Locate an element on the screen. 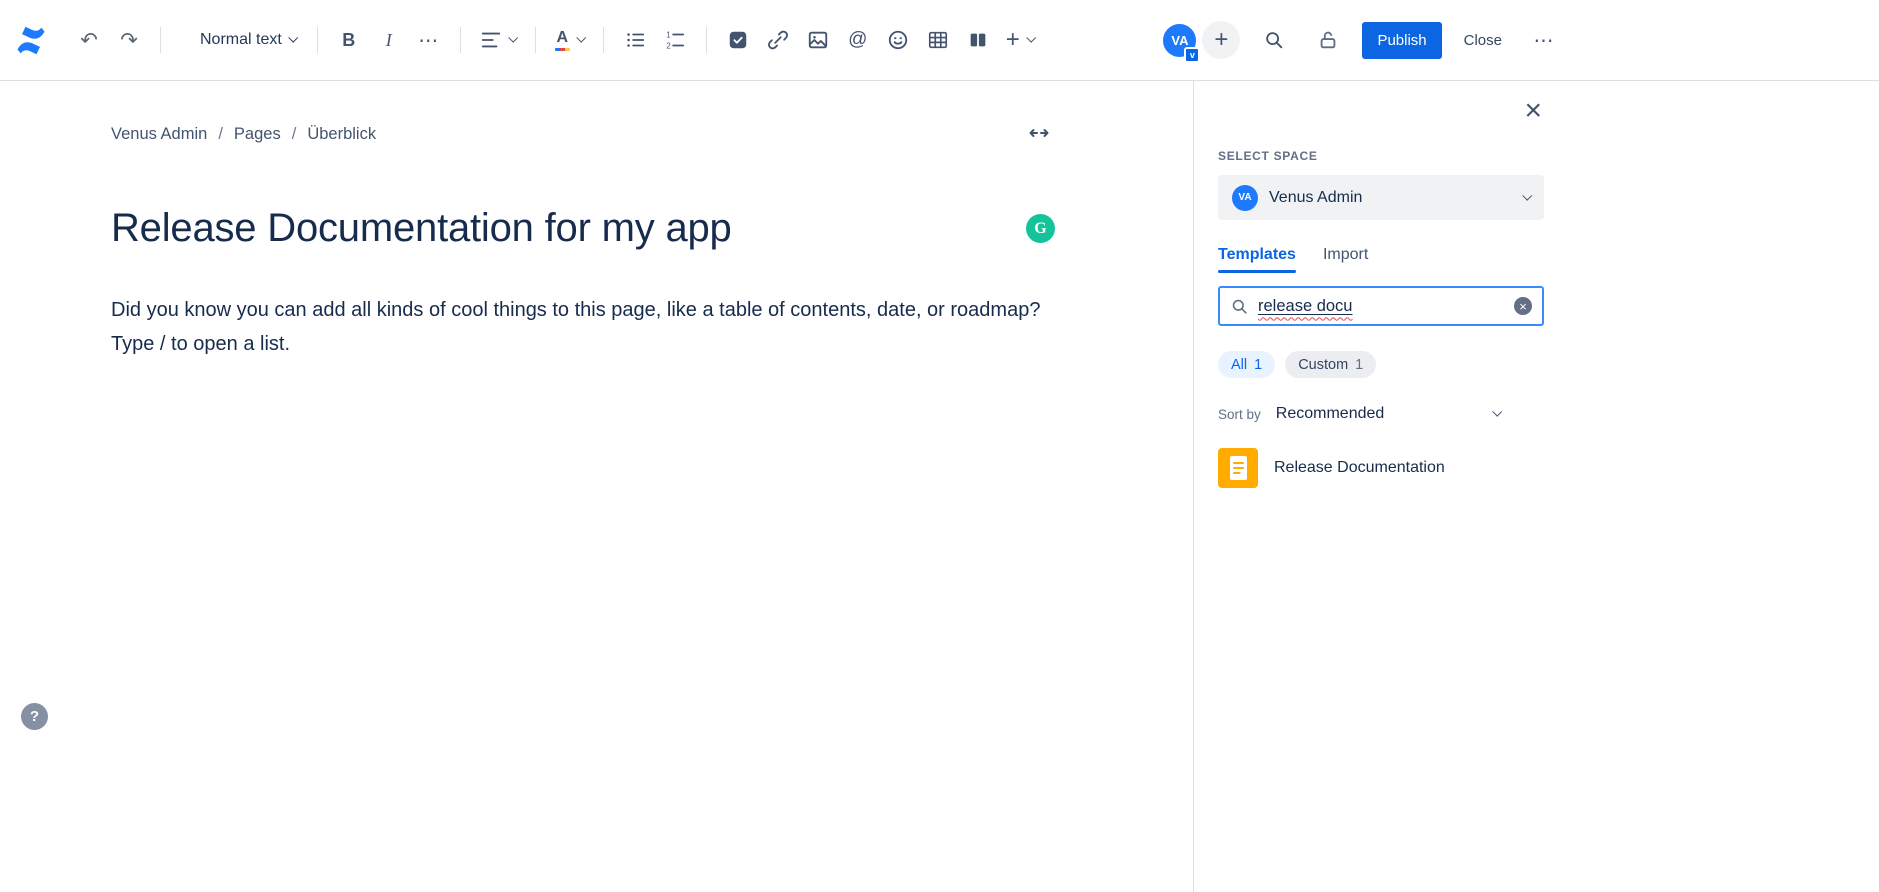 This screenshot has width=1879, height=892. more-actions-icon: ⋯ is located at coordinates (1544, 40).